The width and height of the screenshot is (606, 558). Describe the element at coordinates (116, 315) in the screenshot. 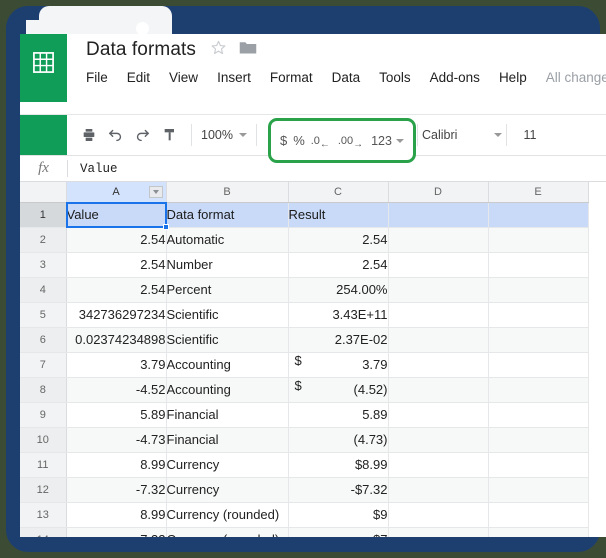

I see `cell-a: 342736297234` at that location.